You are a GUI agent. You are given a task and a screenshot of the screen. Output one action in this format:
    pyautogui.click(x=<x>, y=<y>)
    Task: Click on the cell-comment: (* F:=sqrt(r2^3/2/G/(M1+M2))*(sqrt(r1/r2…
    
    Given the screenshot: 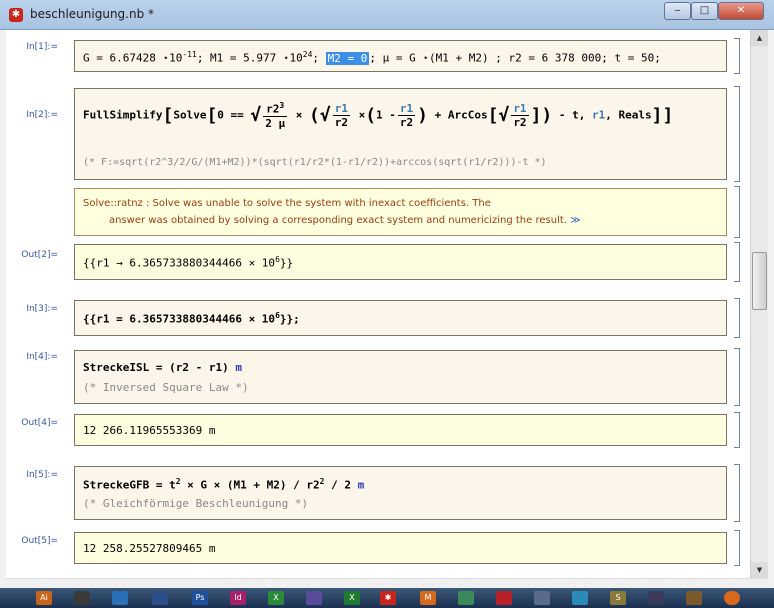 What is the action you would take?
    pyautogui.click(x=315, y=162)
    